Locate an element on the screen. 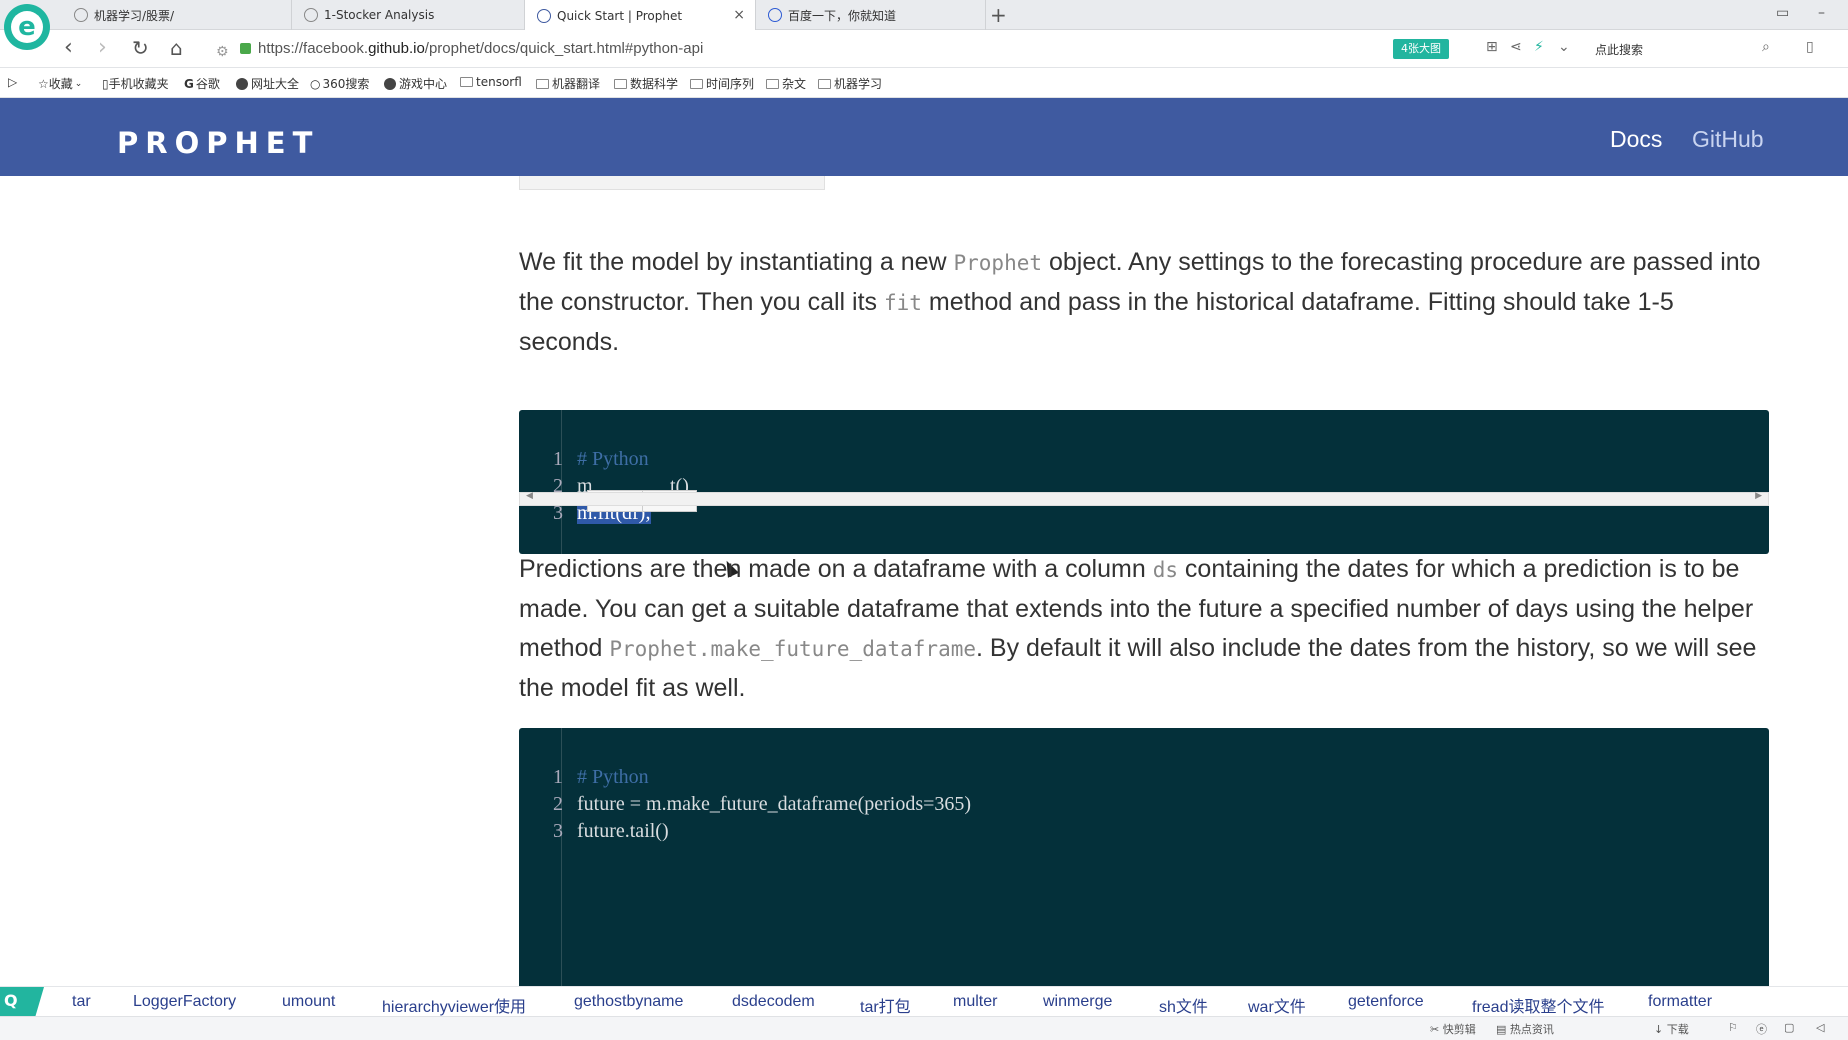 Image resolution: width=1848 pixels, height=1040 pixels. new-tab-button: + is located at coordinates (998, 15).